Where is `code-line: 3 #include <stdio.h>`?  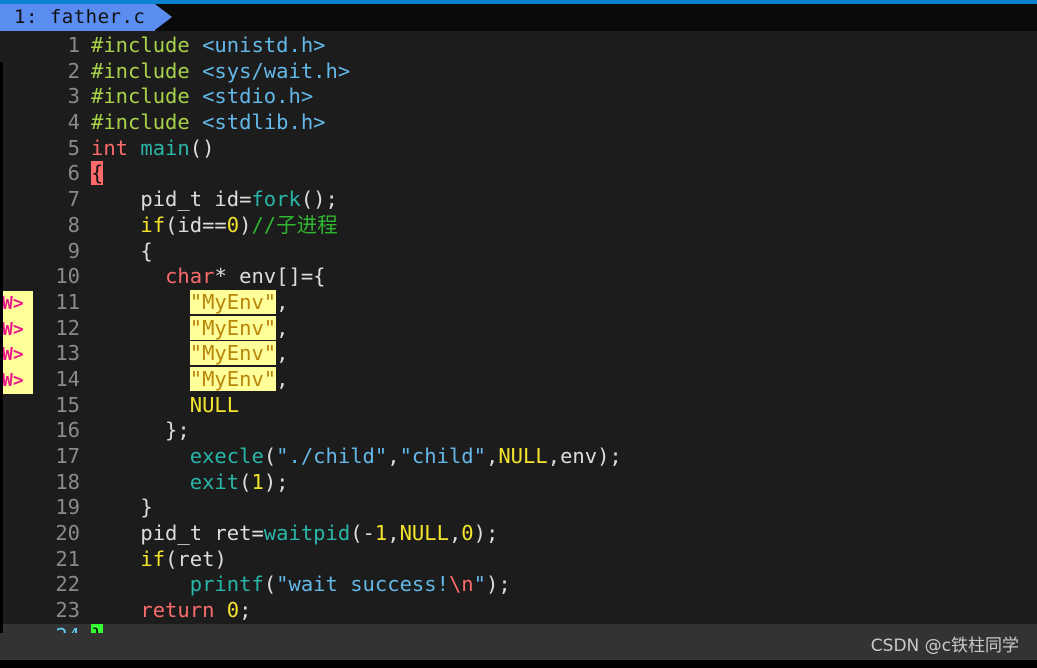 code-line: 3 #include <stdio.h> is located at coordinates (518, 97).